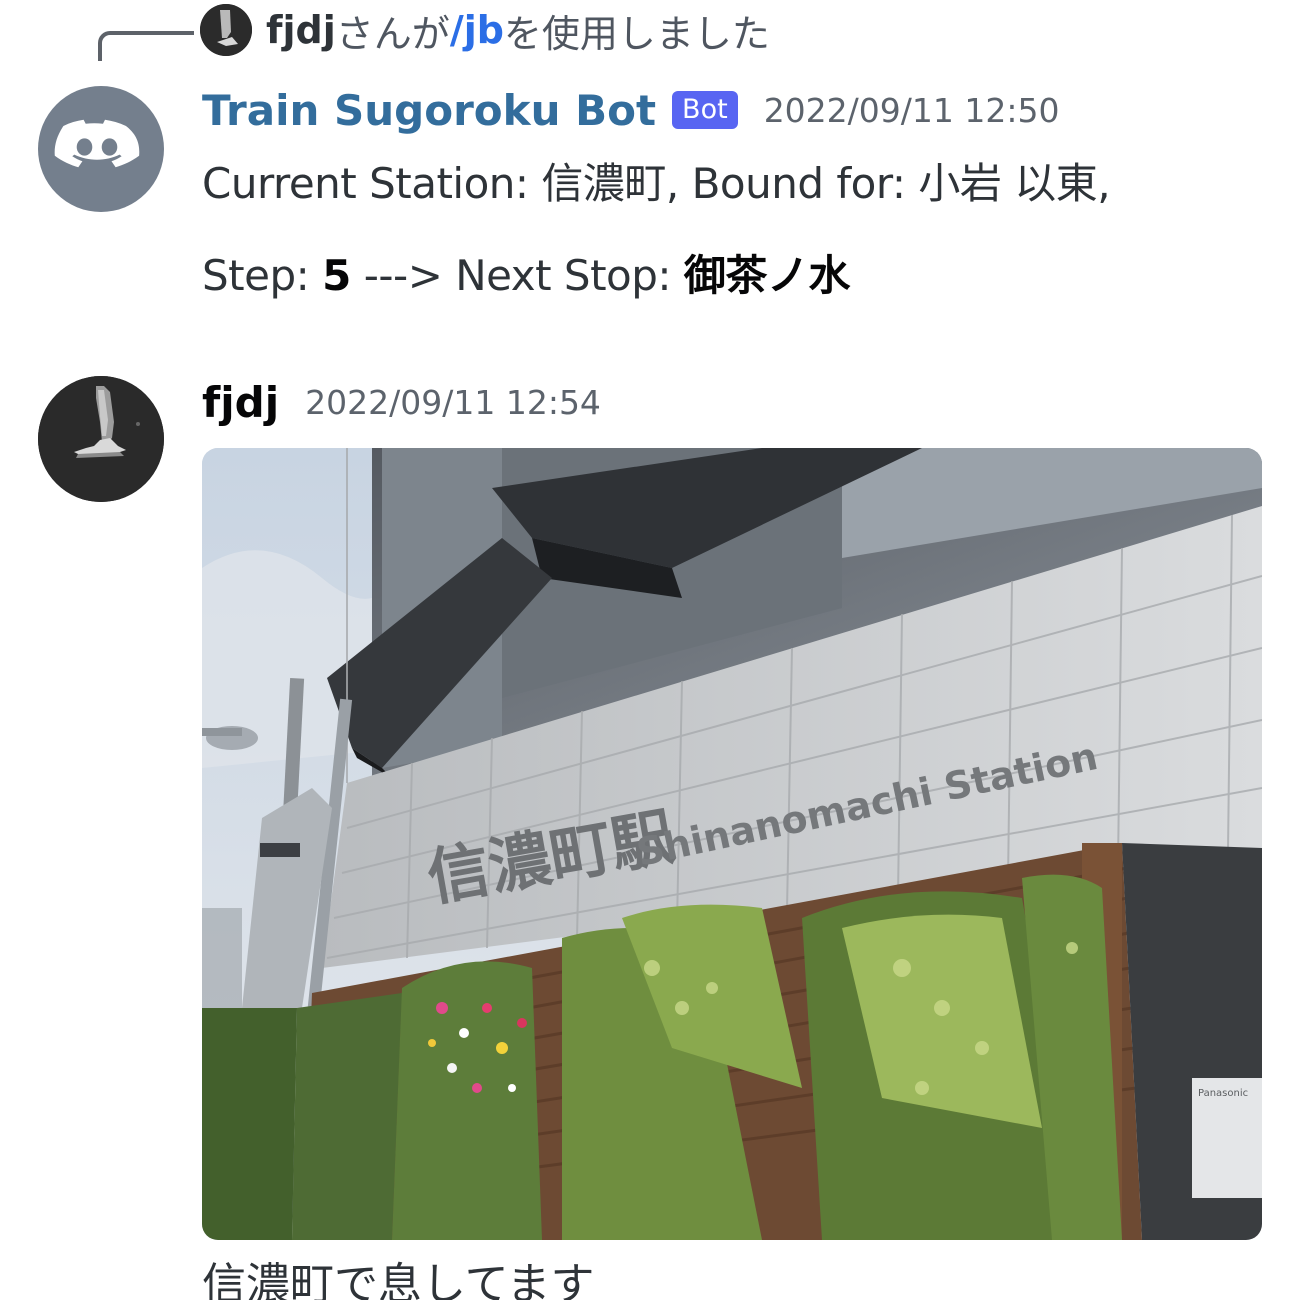 Image resolution: width=1300 pixels, height=1300 pixels. I want to click on user-mini-avatar, so click(226, 30).